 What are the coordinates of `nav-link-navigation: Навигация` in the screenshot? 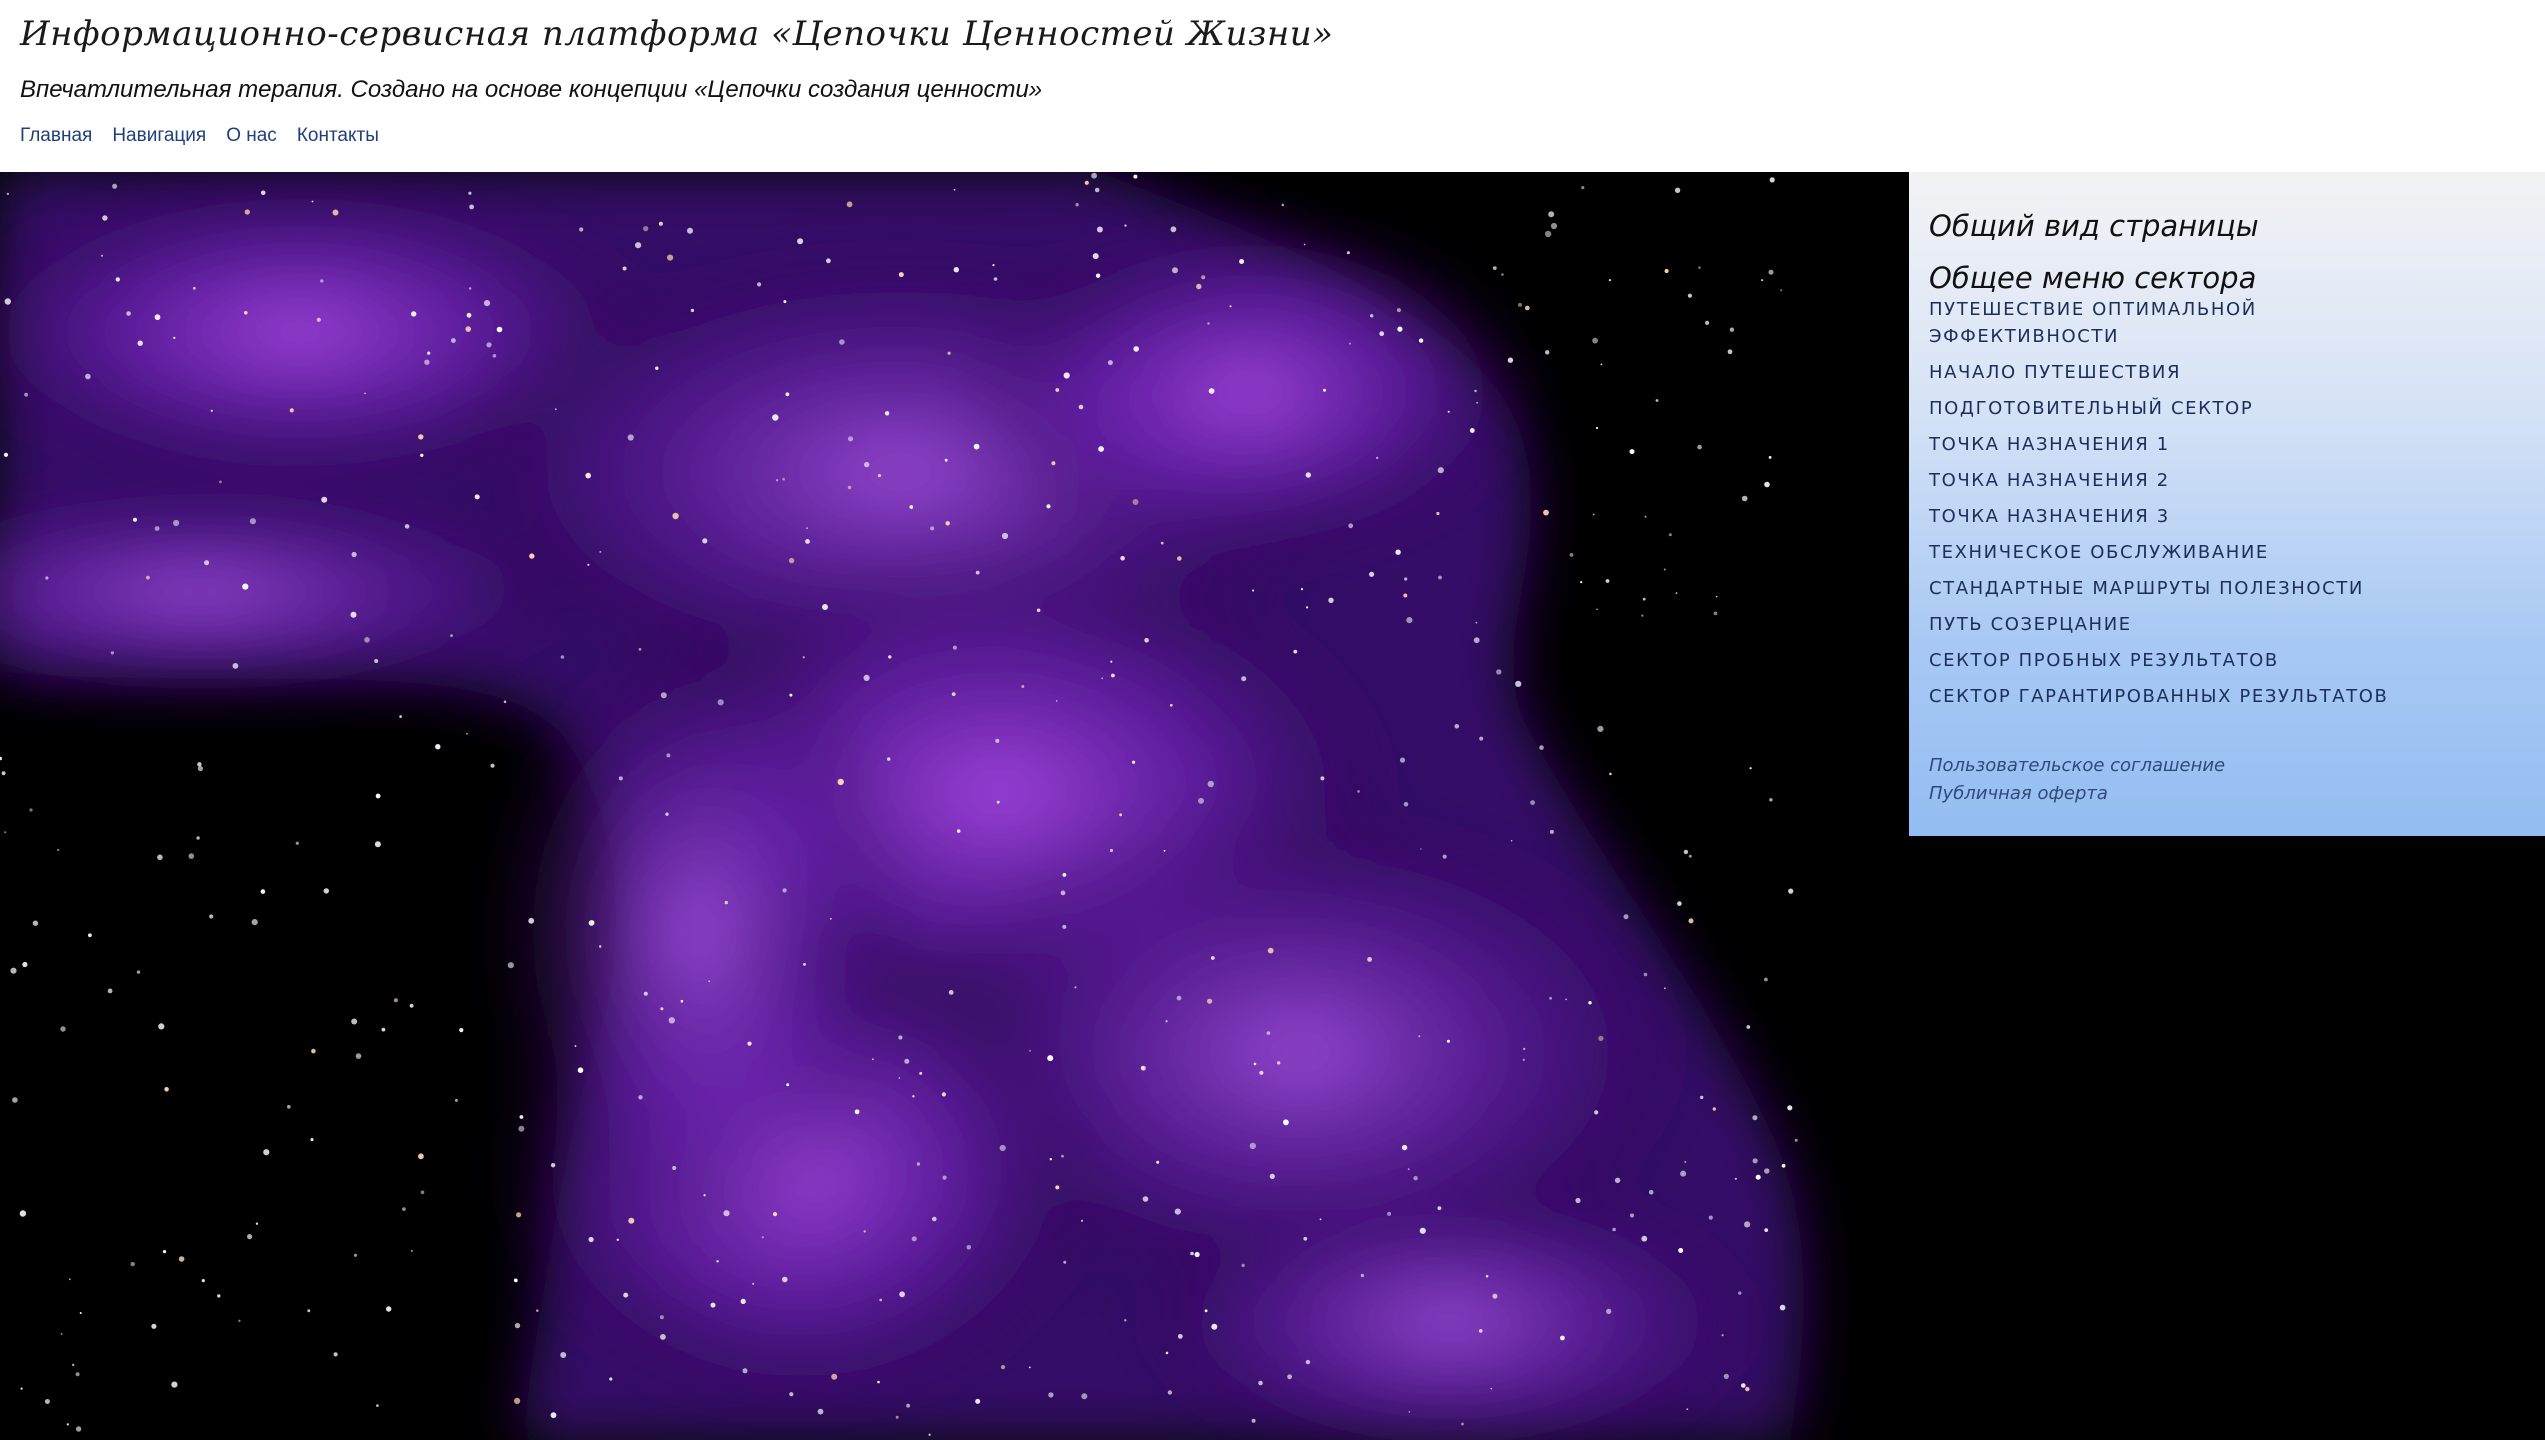 It's located at (159, 136).